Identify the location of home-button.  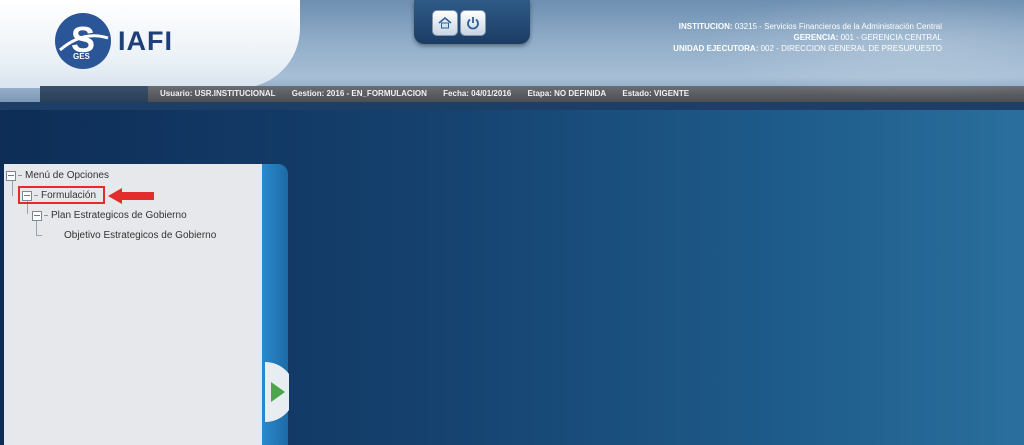
(445, 23).